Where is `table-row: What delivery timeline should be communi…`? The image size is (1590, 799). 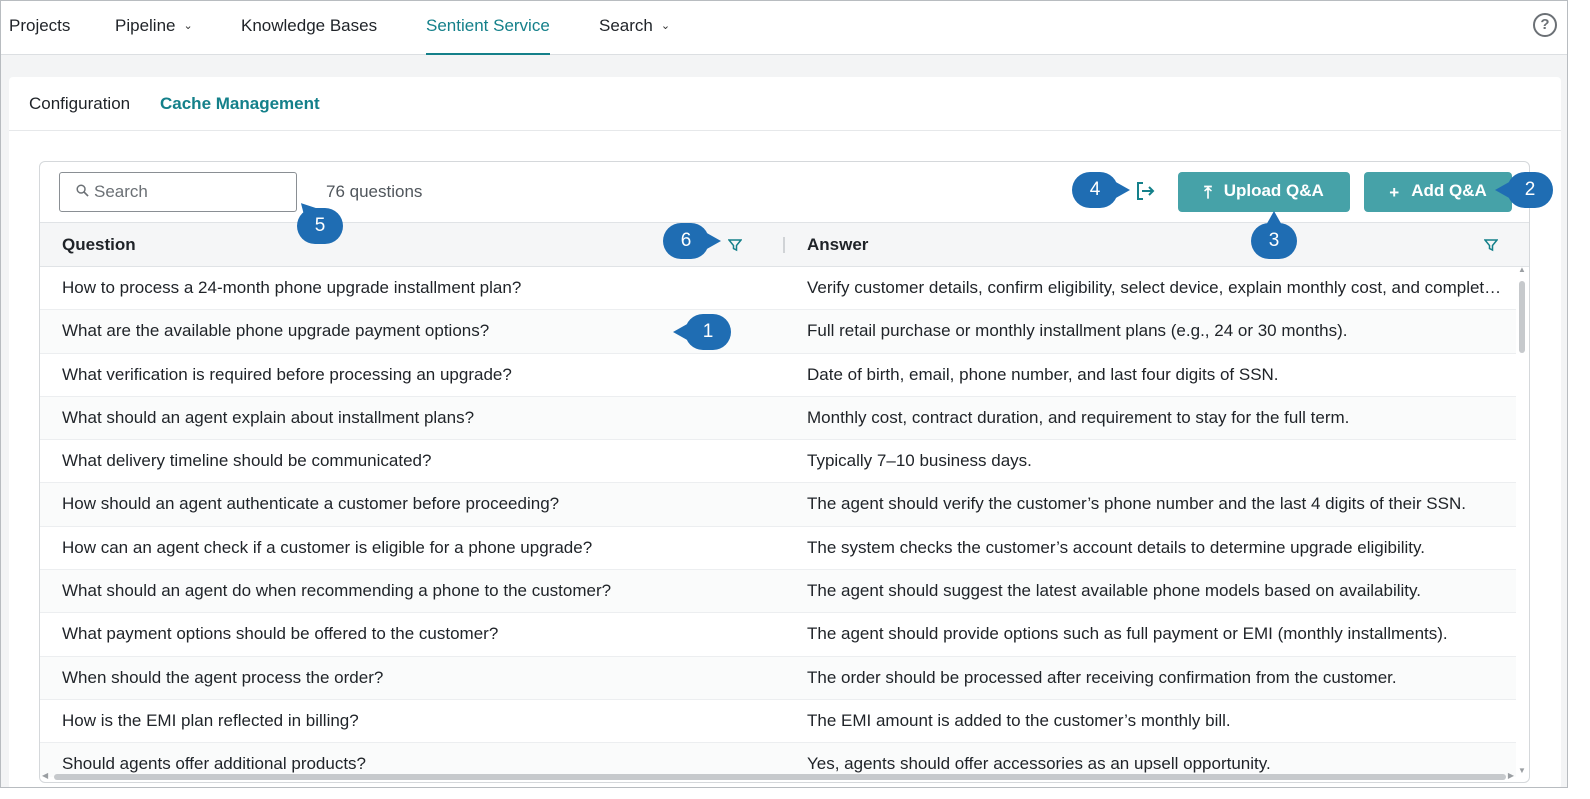 table-row: What delivery timeline should be communi… is located at coordinates (778, 462).